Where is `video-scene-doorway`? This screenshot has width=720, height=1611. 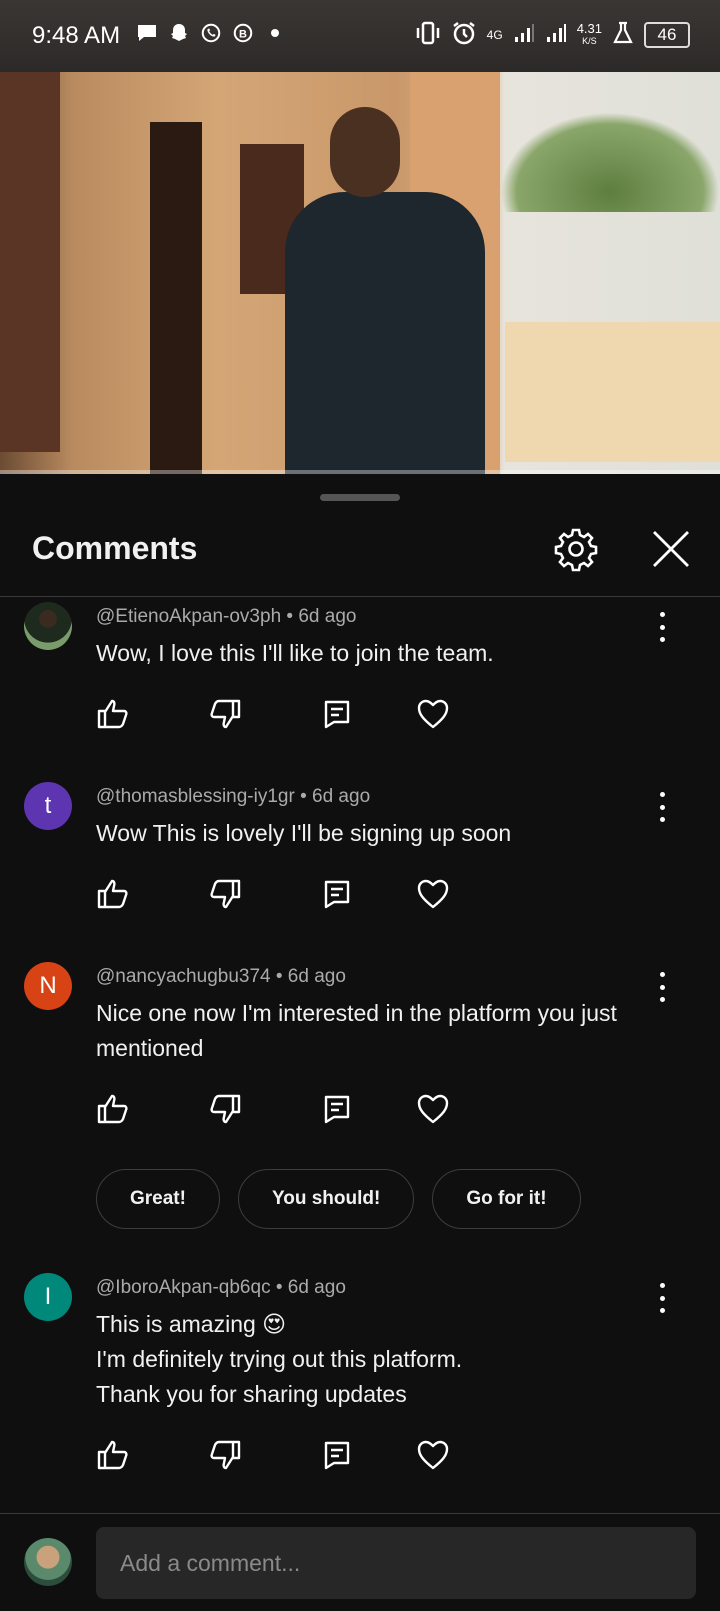
video-scene-doorway is located at coordinates (176, 298).